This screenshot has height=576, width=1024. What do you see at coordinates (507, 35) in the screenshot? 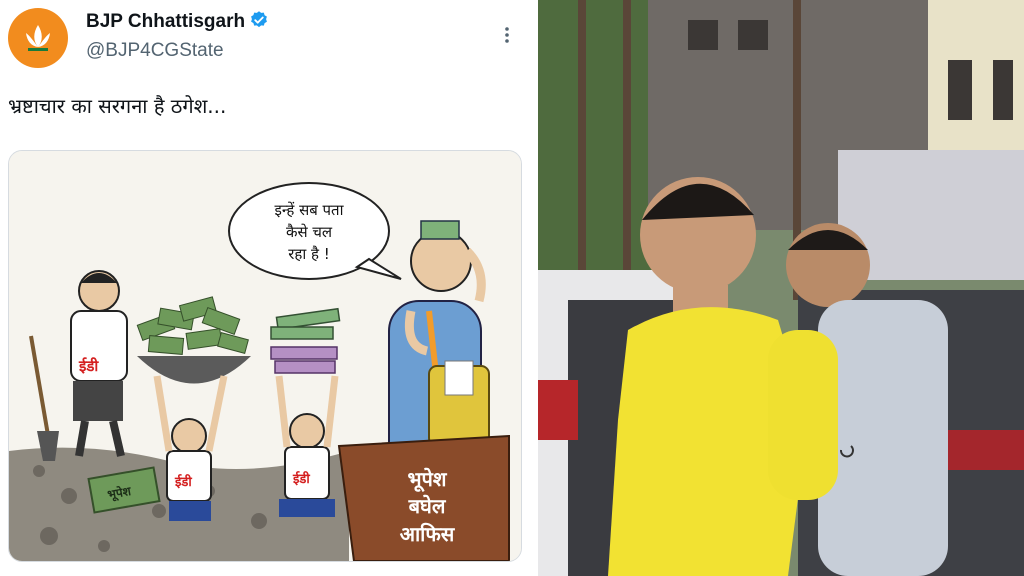
I see `more-options-icon` at bounding box center [507, 35].